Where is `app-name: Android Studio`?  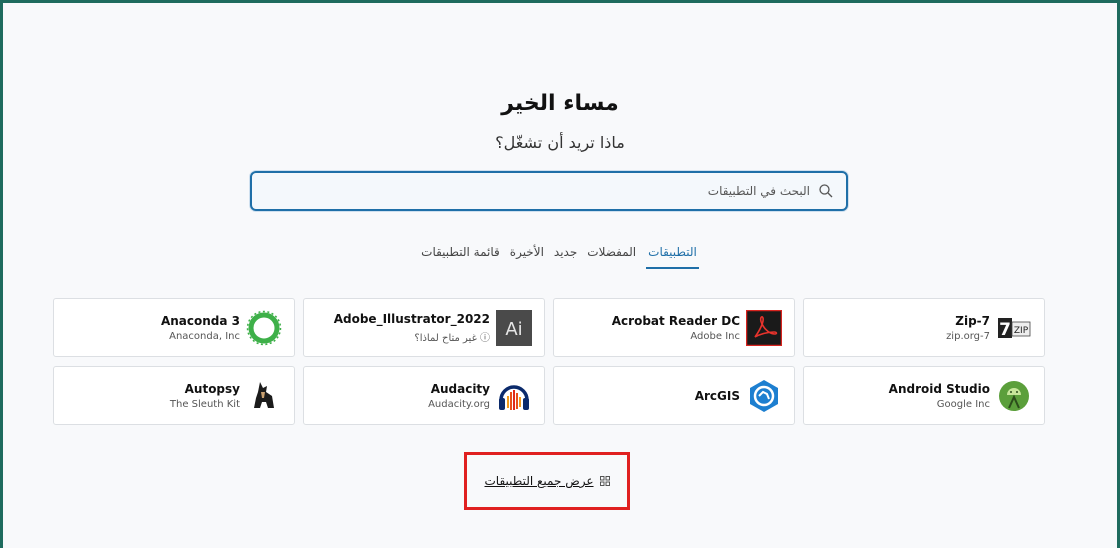 app-name: Android Studio is located at coordinates (939, 388).